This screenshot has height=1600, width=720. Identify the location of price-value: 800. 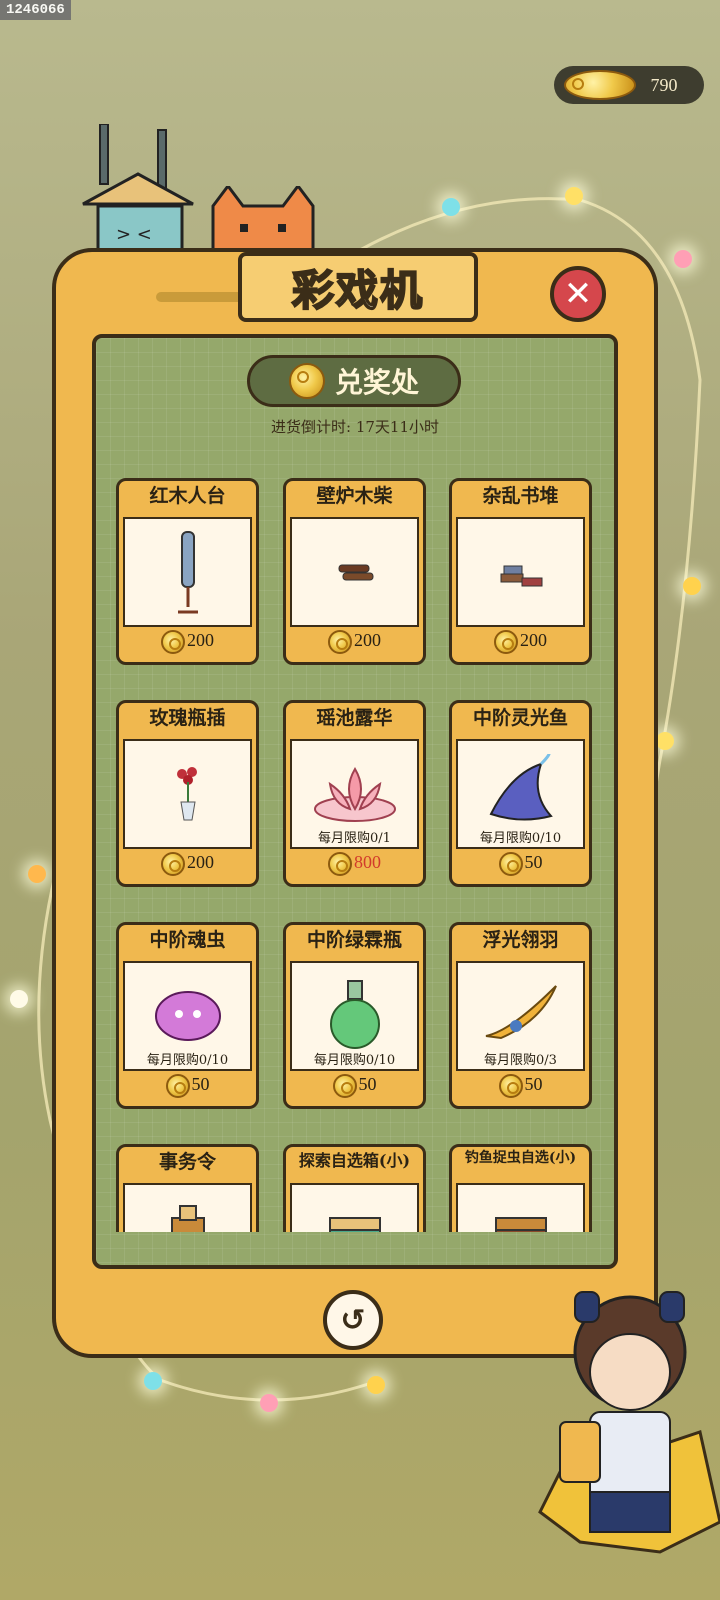
(367, 862).